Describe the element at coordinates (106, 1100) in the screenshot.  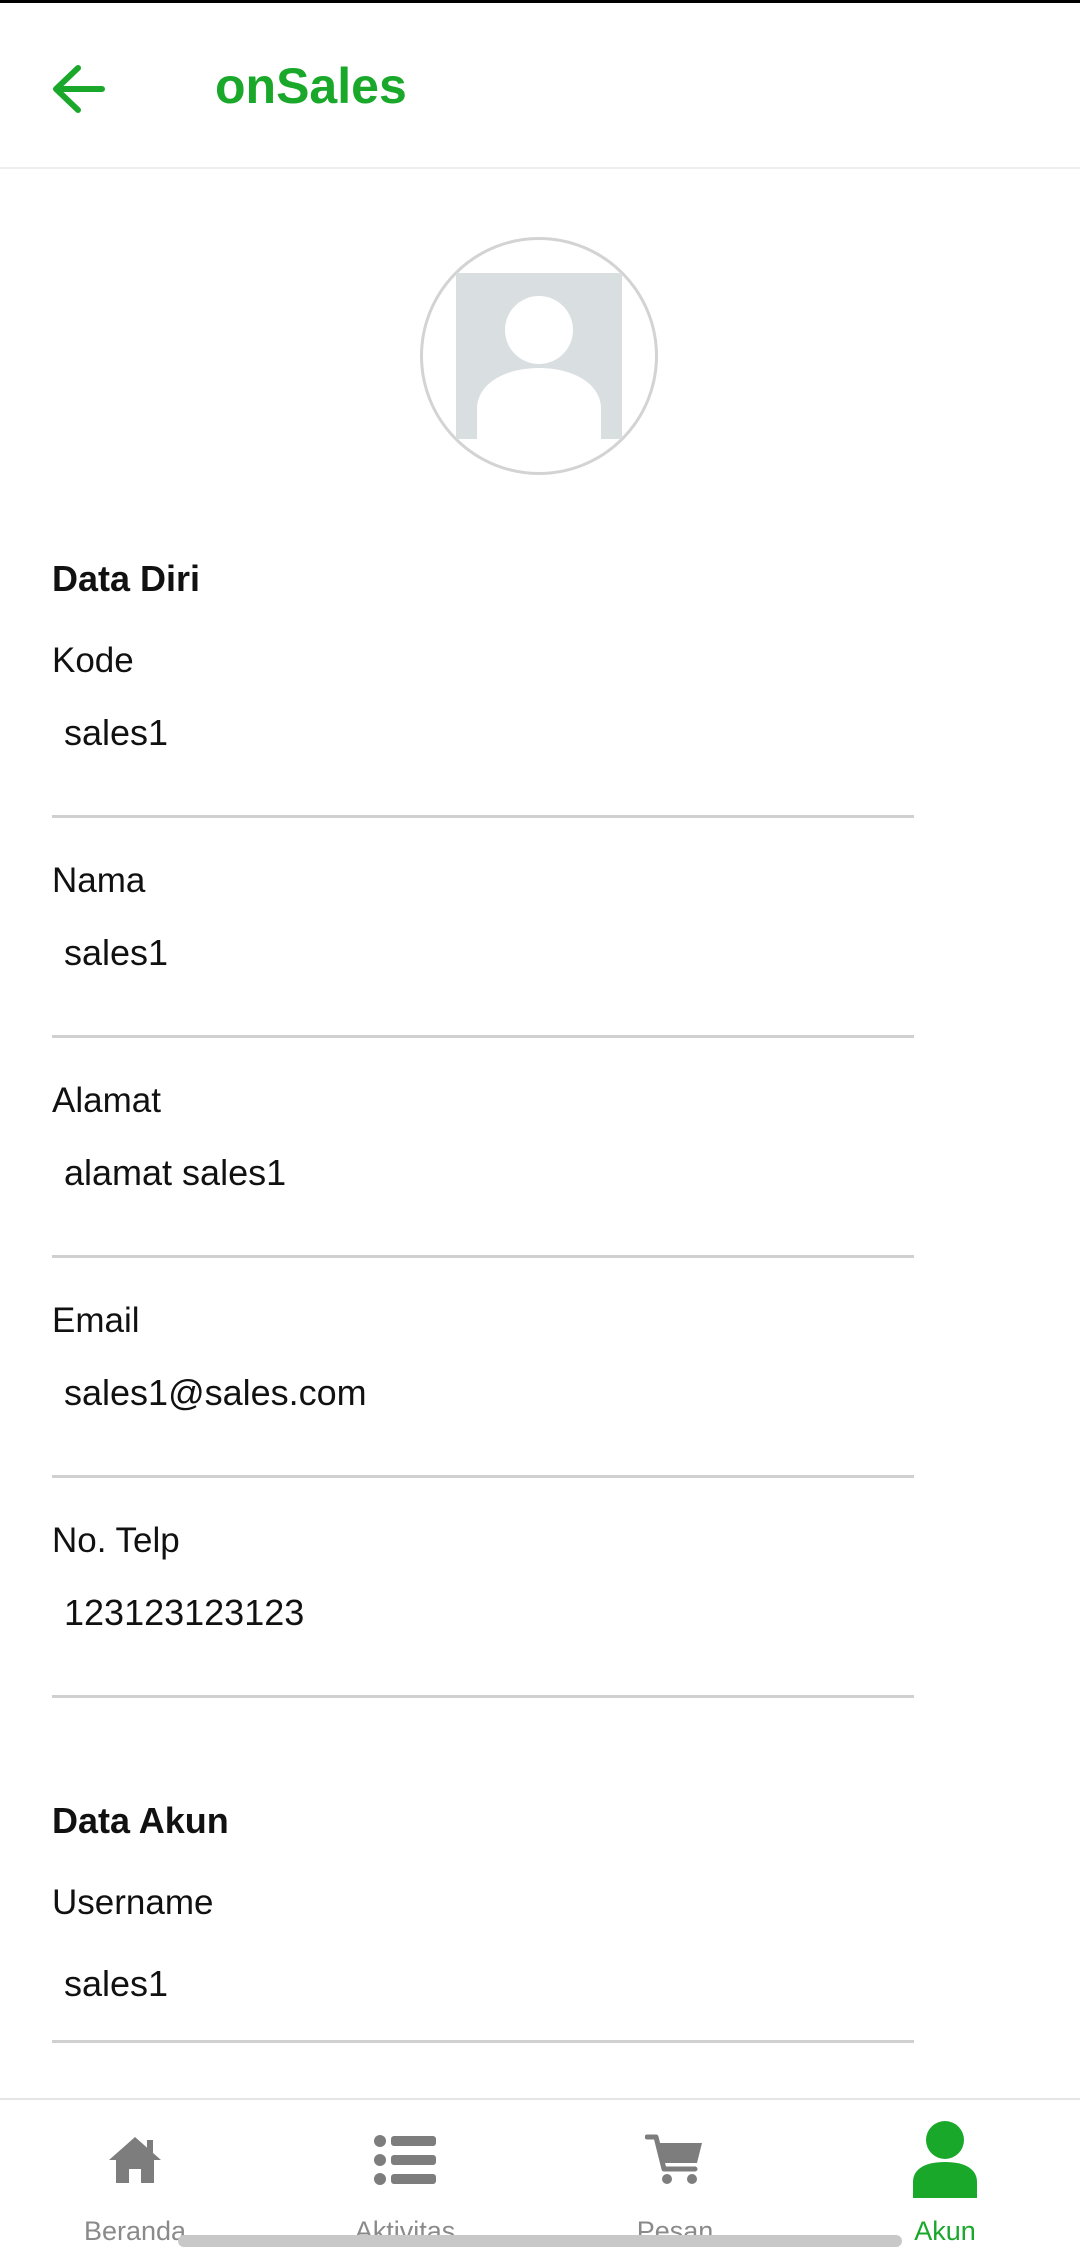
I see `field-label: Alamat` at that location.